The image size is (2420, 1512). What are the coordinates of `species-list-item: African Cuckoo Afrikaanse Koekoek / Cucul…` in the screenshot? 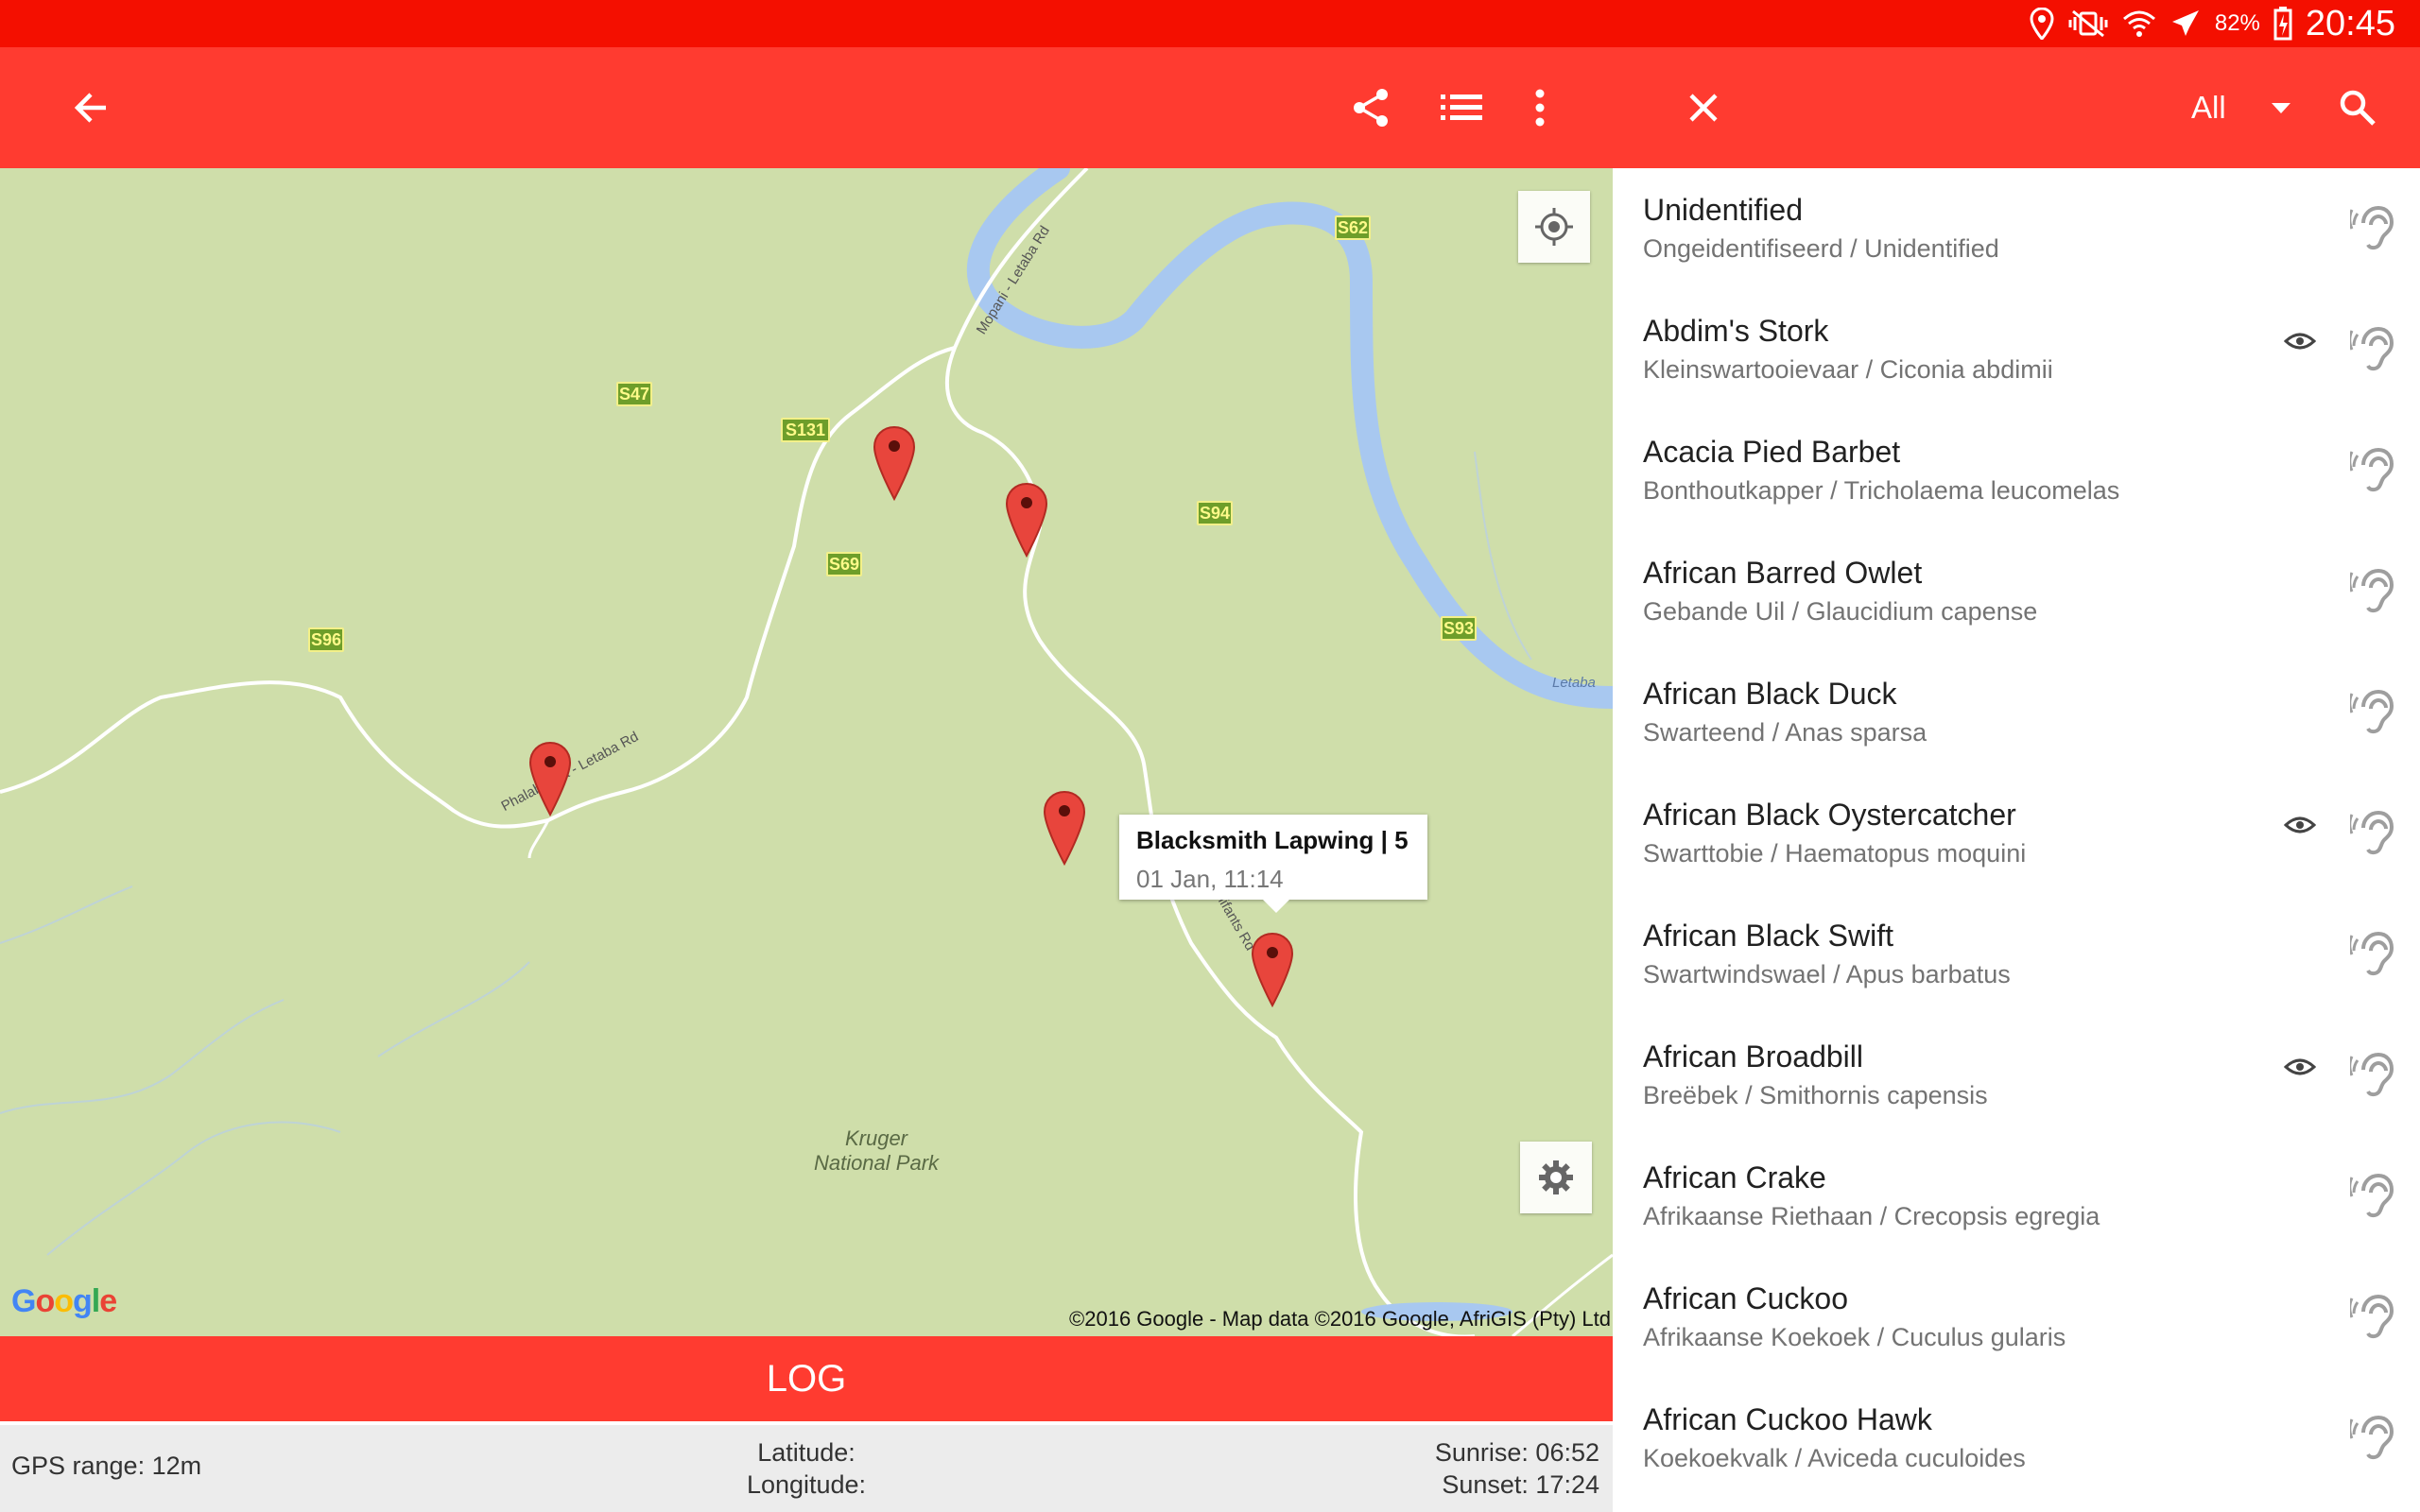 It's located at (2017, 1317).